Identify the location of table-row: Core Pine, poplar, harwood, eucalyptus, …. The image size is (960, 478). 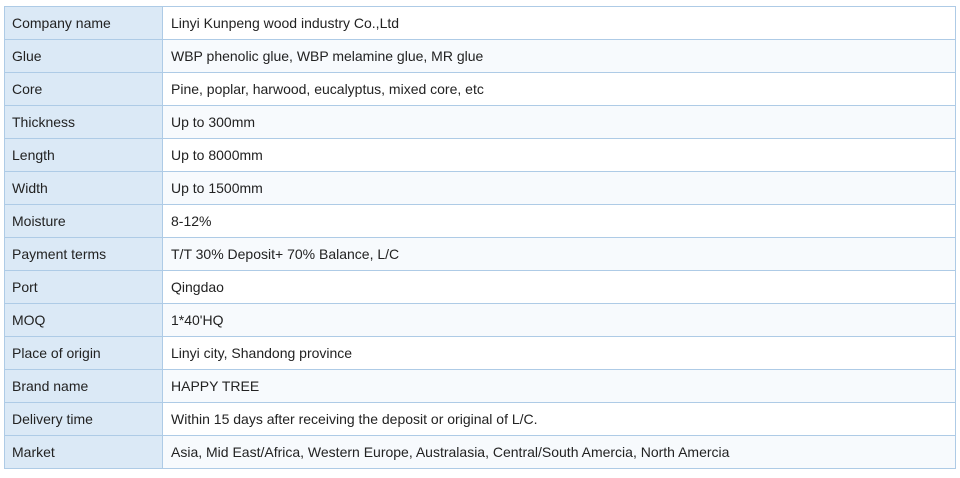
(480, 89).